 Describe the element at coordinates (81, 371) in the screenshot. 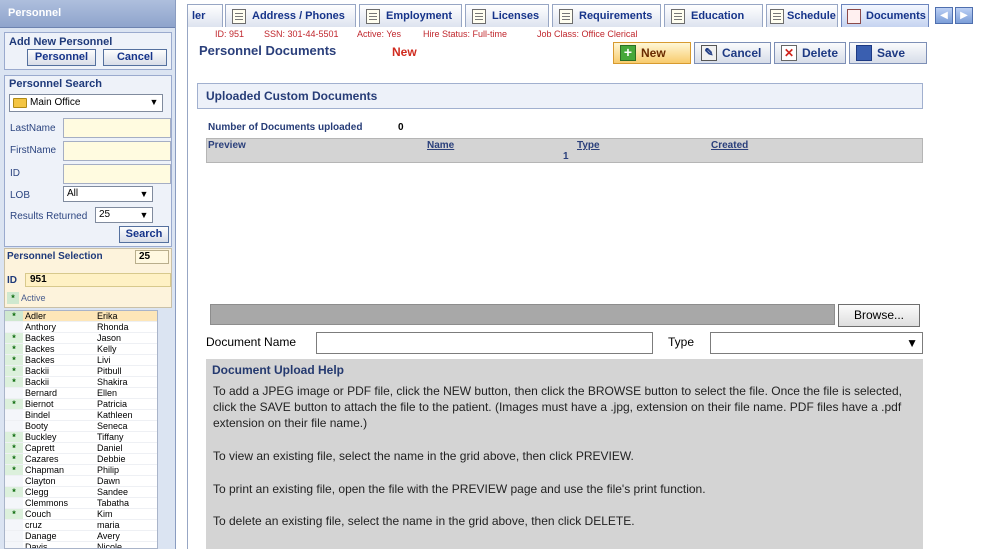

I see `list-item: * Backii Pitbull` at that location.